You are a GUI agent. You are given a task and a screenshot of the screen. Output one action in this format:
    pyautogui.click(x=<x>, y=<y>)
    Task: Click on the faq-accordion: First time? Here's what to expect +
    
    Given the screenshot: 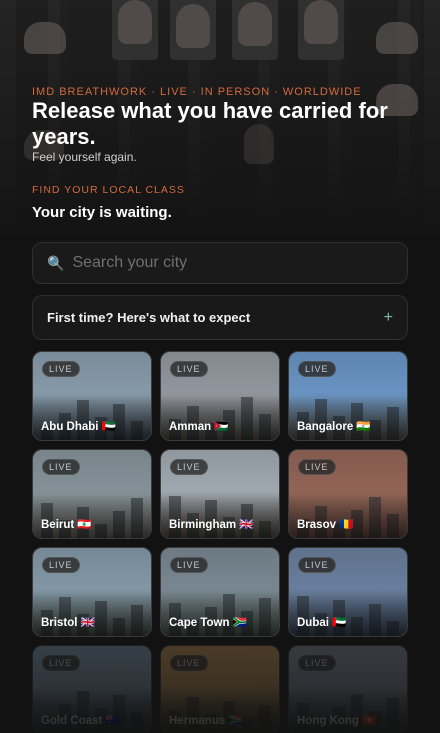 What is the action you would take?
    pyautogui.click(x=220, y=317)
    